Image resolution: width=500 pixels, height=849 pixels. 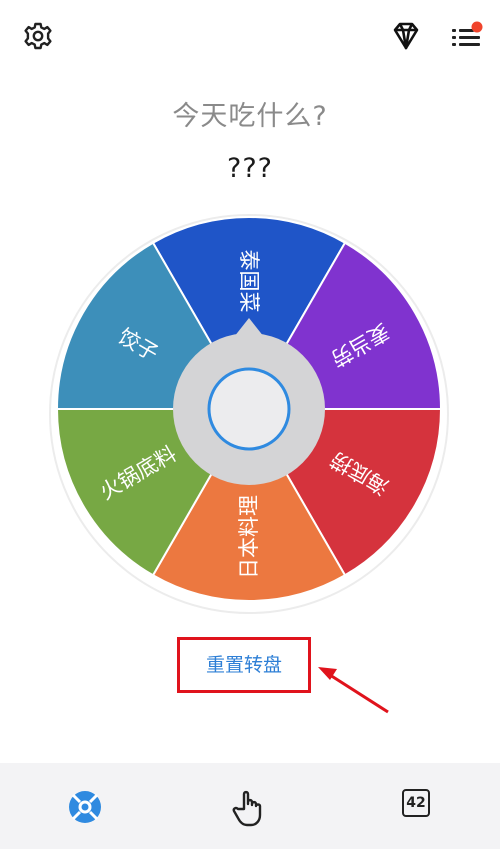 What do you see at coordinates (249, 281) in the screenshot?
I see `wheel-segment-label: 泰国菜` at bounding box center [249, 281].